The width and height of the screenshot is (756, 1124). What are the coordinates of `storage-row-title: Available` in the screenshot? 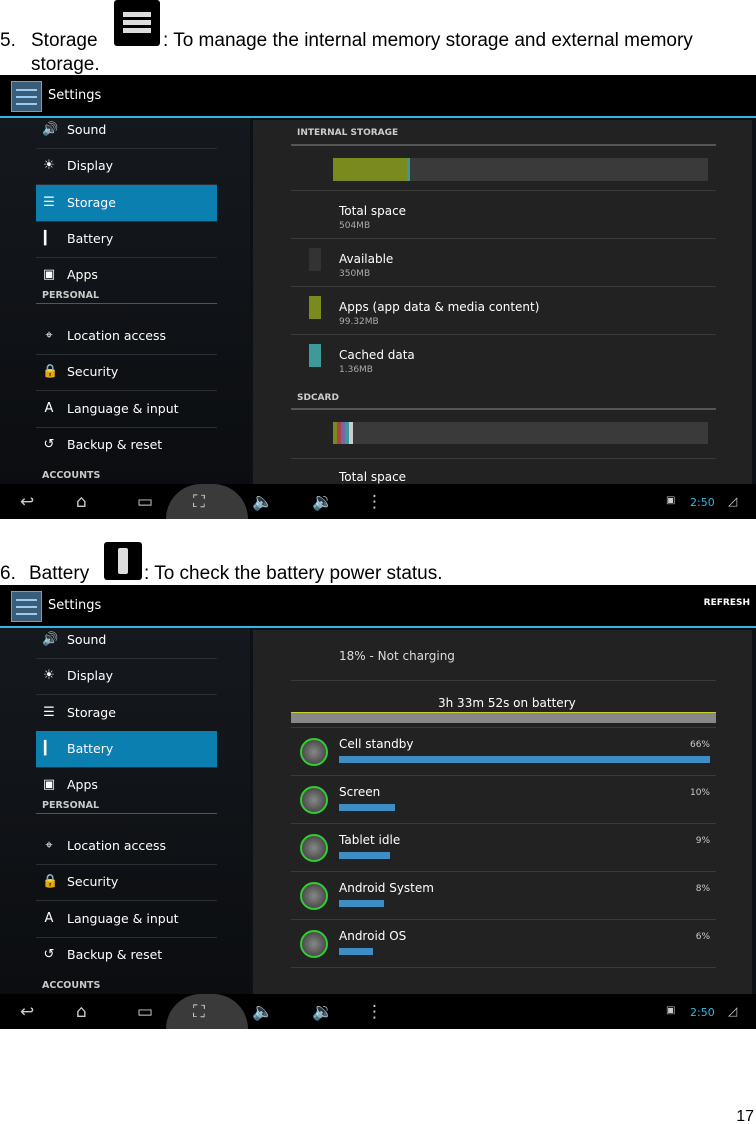 It's located at (366, 259).